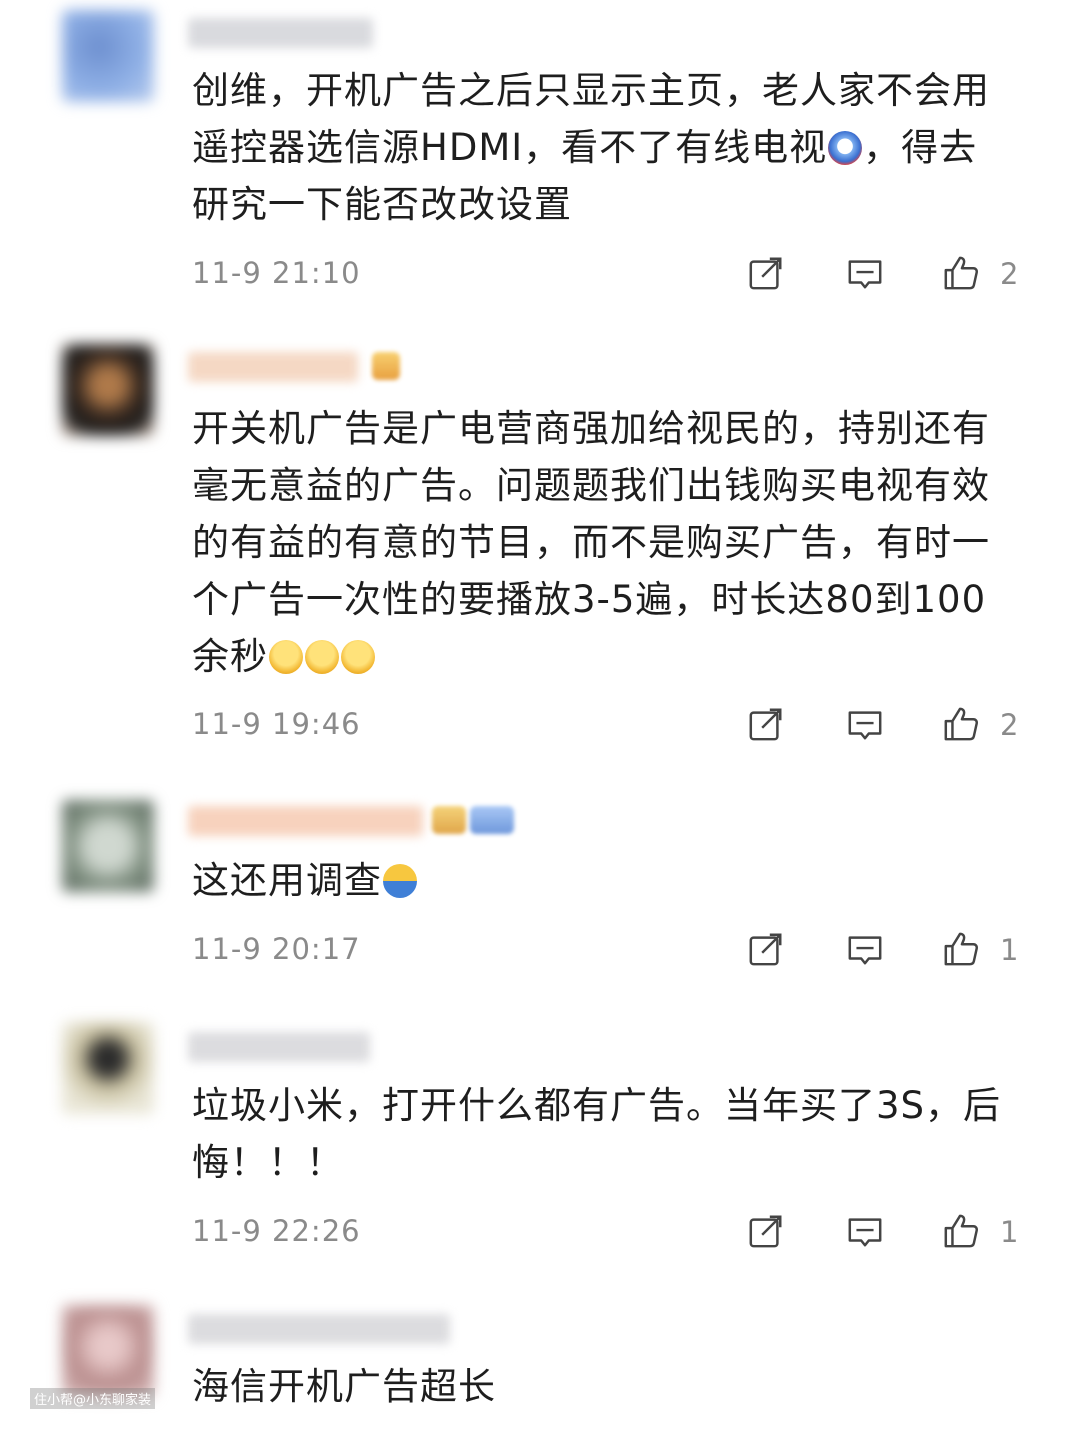 The height and width of the screenshot is (1437, 1080). I want to click on comment-meta: 11-9 22:26 1, so click(612, 1232).